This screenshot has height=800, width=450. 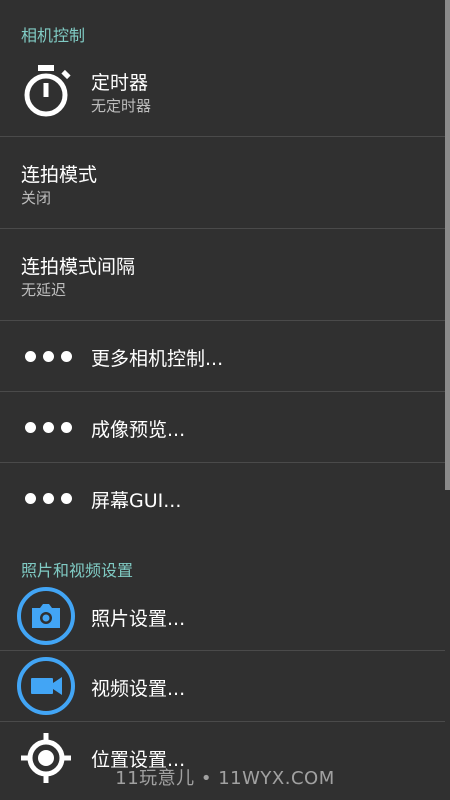 What do you see at coordinates (44, 290) in the screenshot?
I see `burst-interval-summary: 无延迟` at bounding box center [44, 290].